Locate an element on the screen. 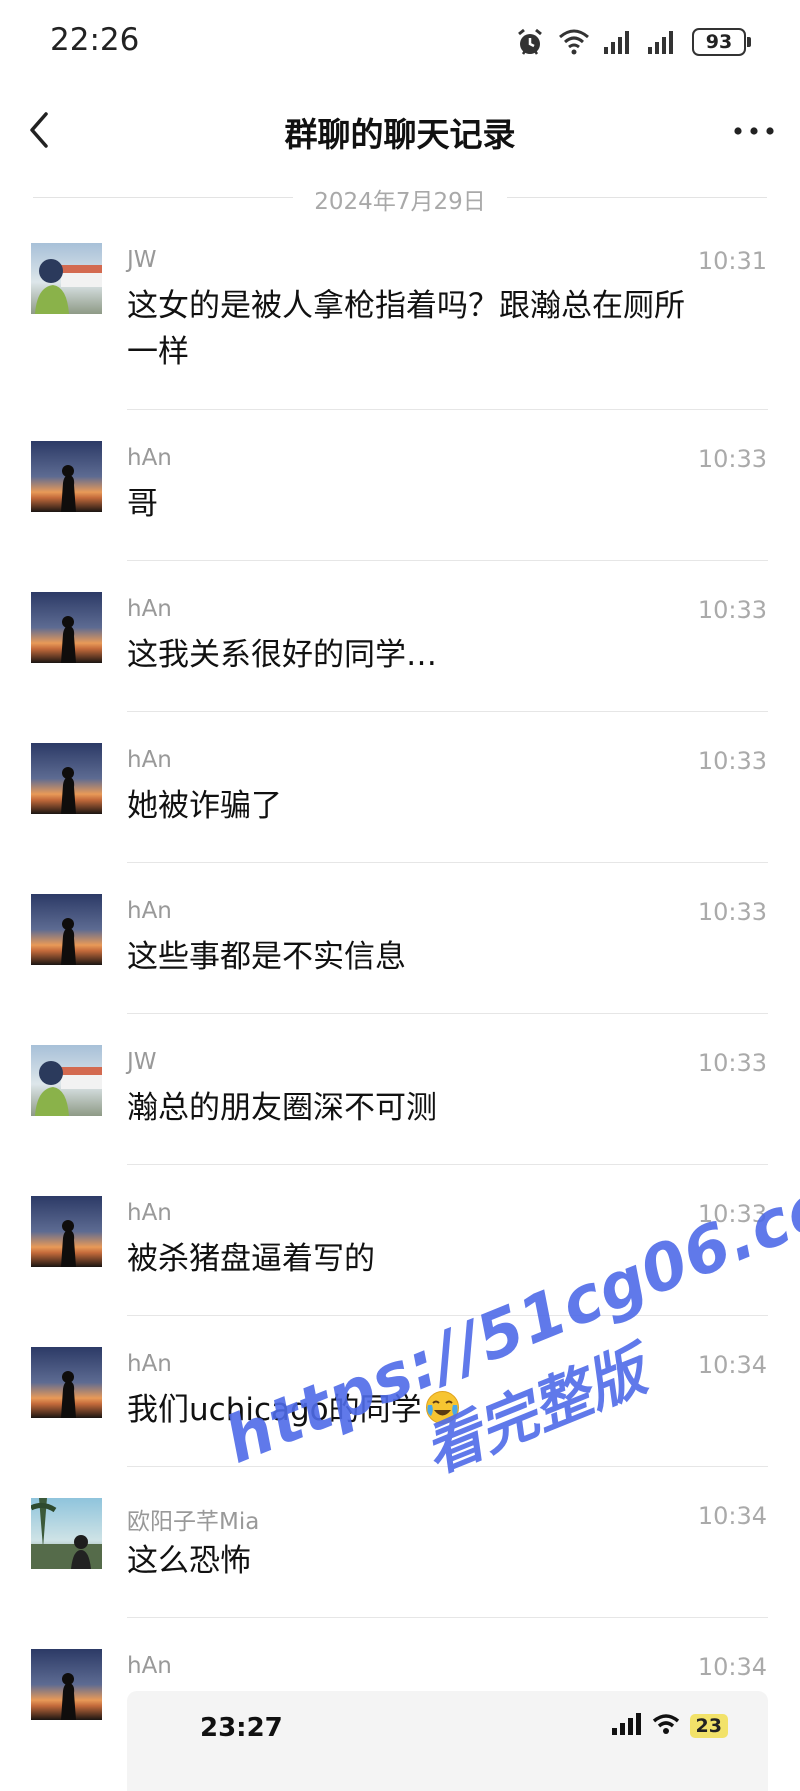  sender-name: 欧阳子芊Mia is located at coordinates (193, 1522).